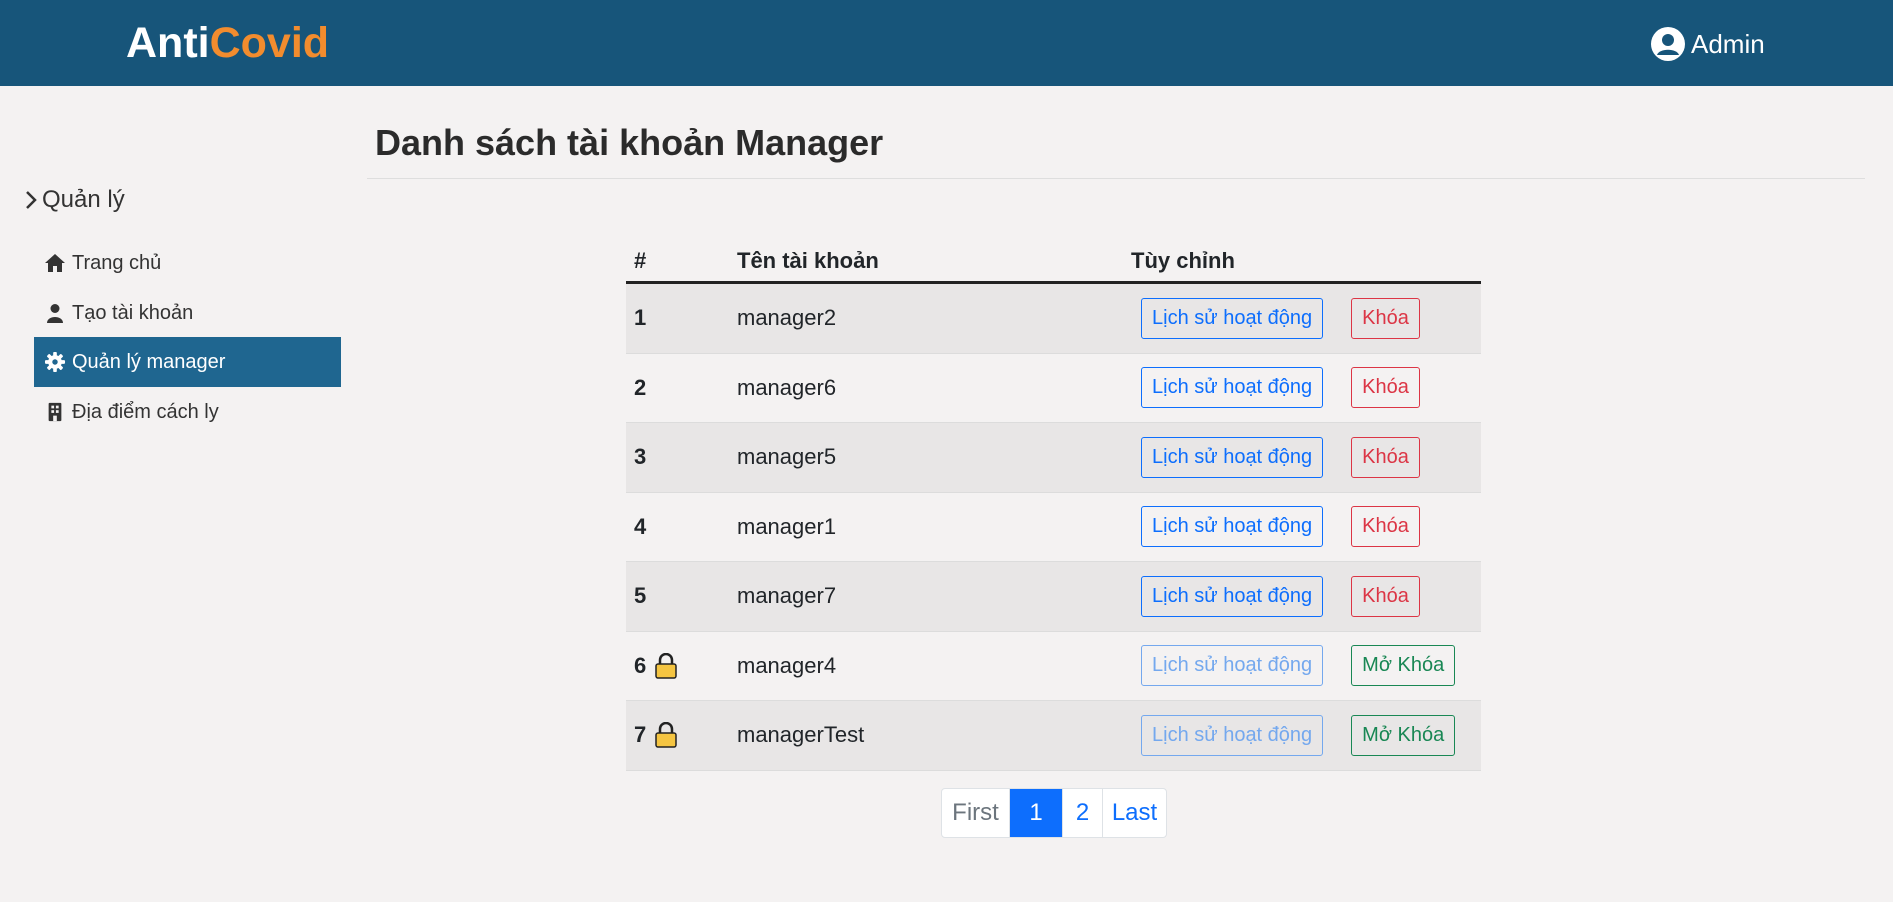 This screenshot has height=902, width=1893. I want to click on page-2-button: 2, so click(1082, 813).